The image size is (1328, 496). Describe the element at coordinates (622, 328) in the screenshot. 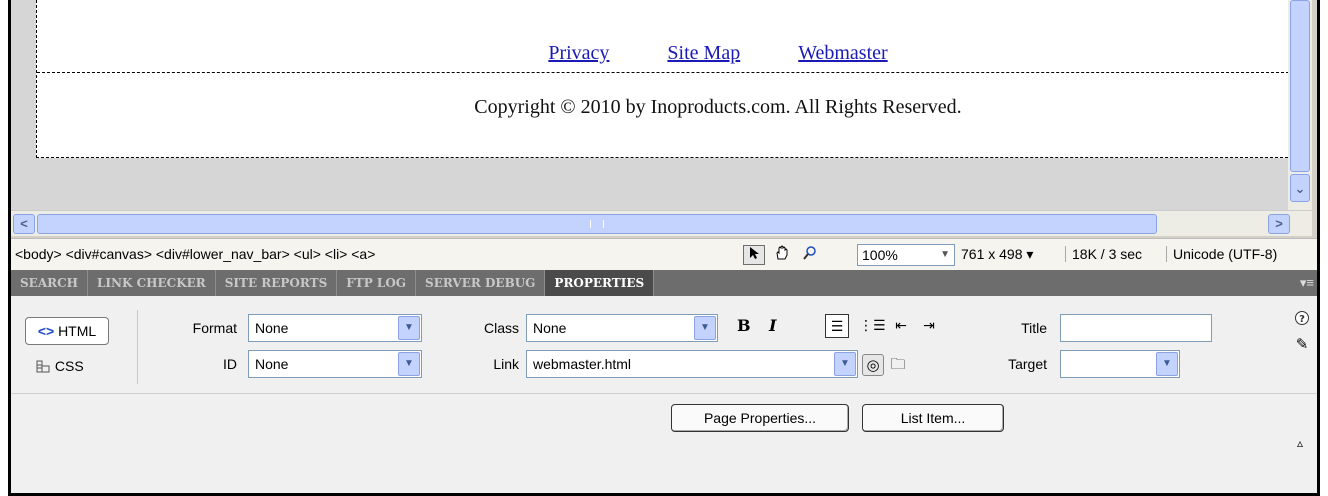

I see `class-select: None ▼` at that location.